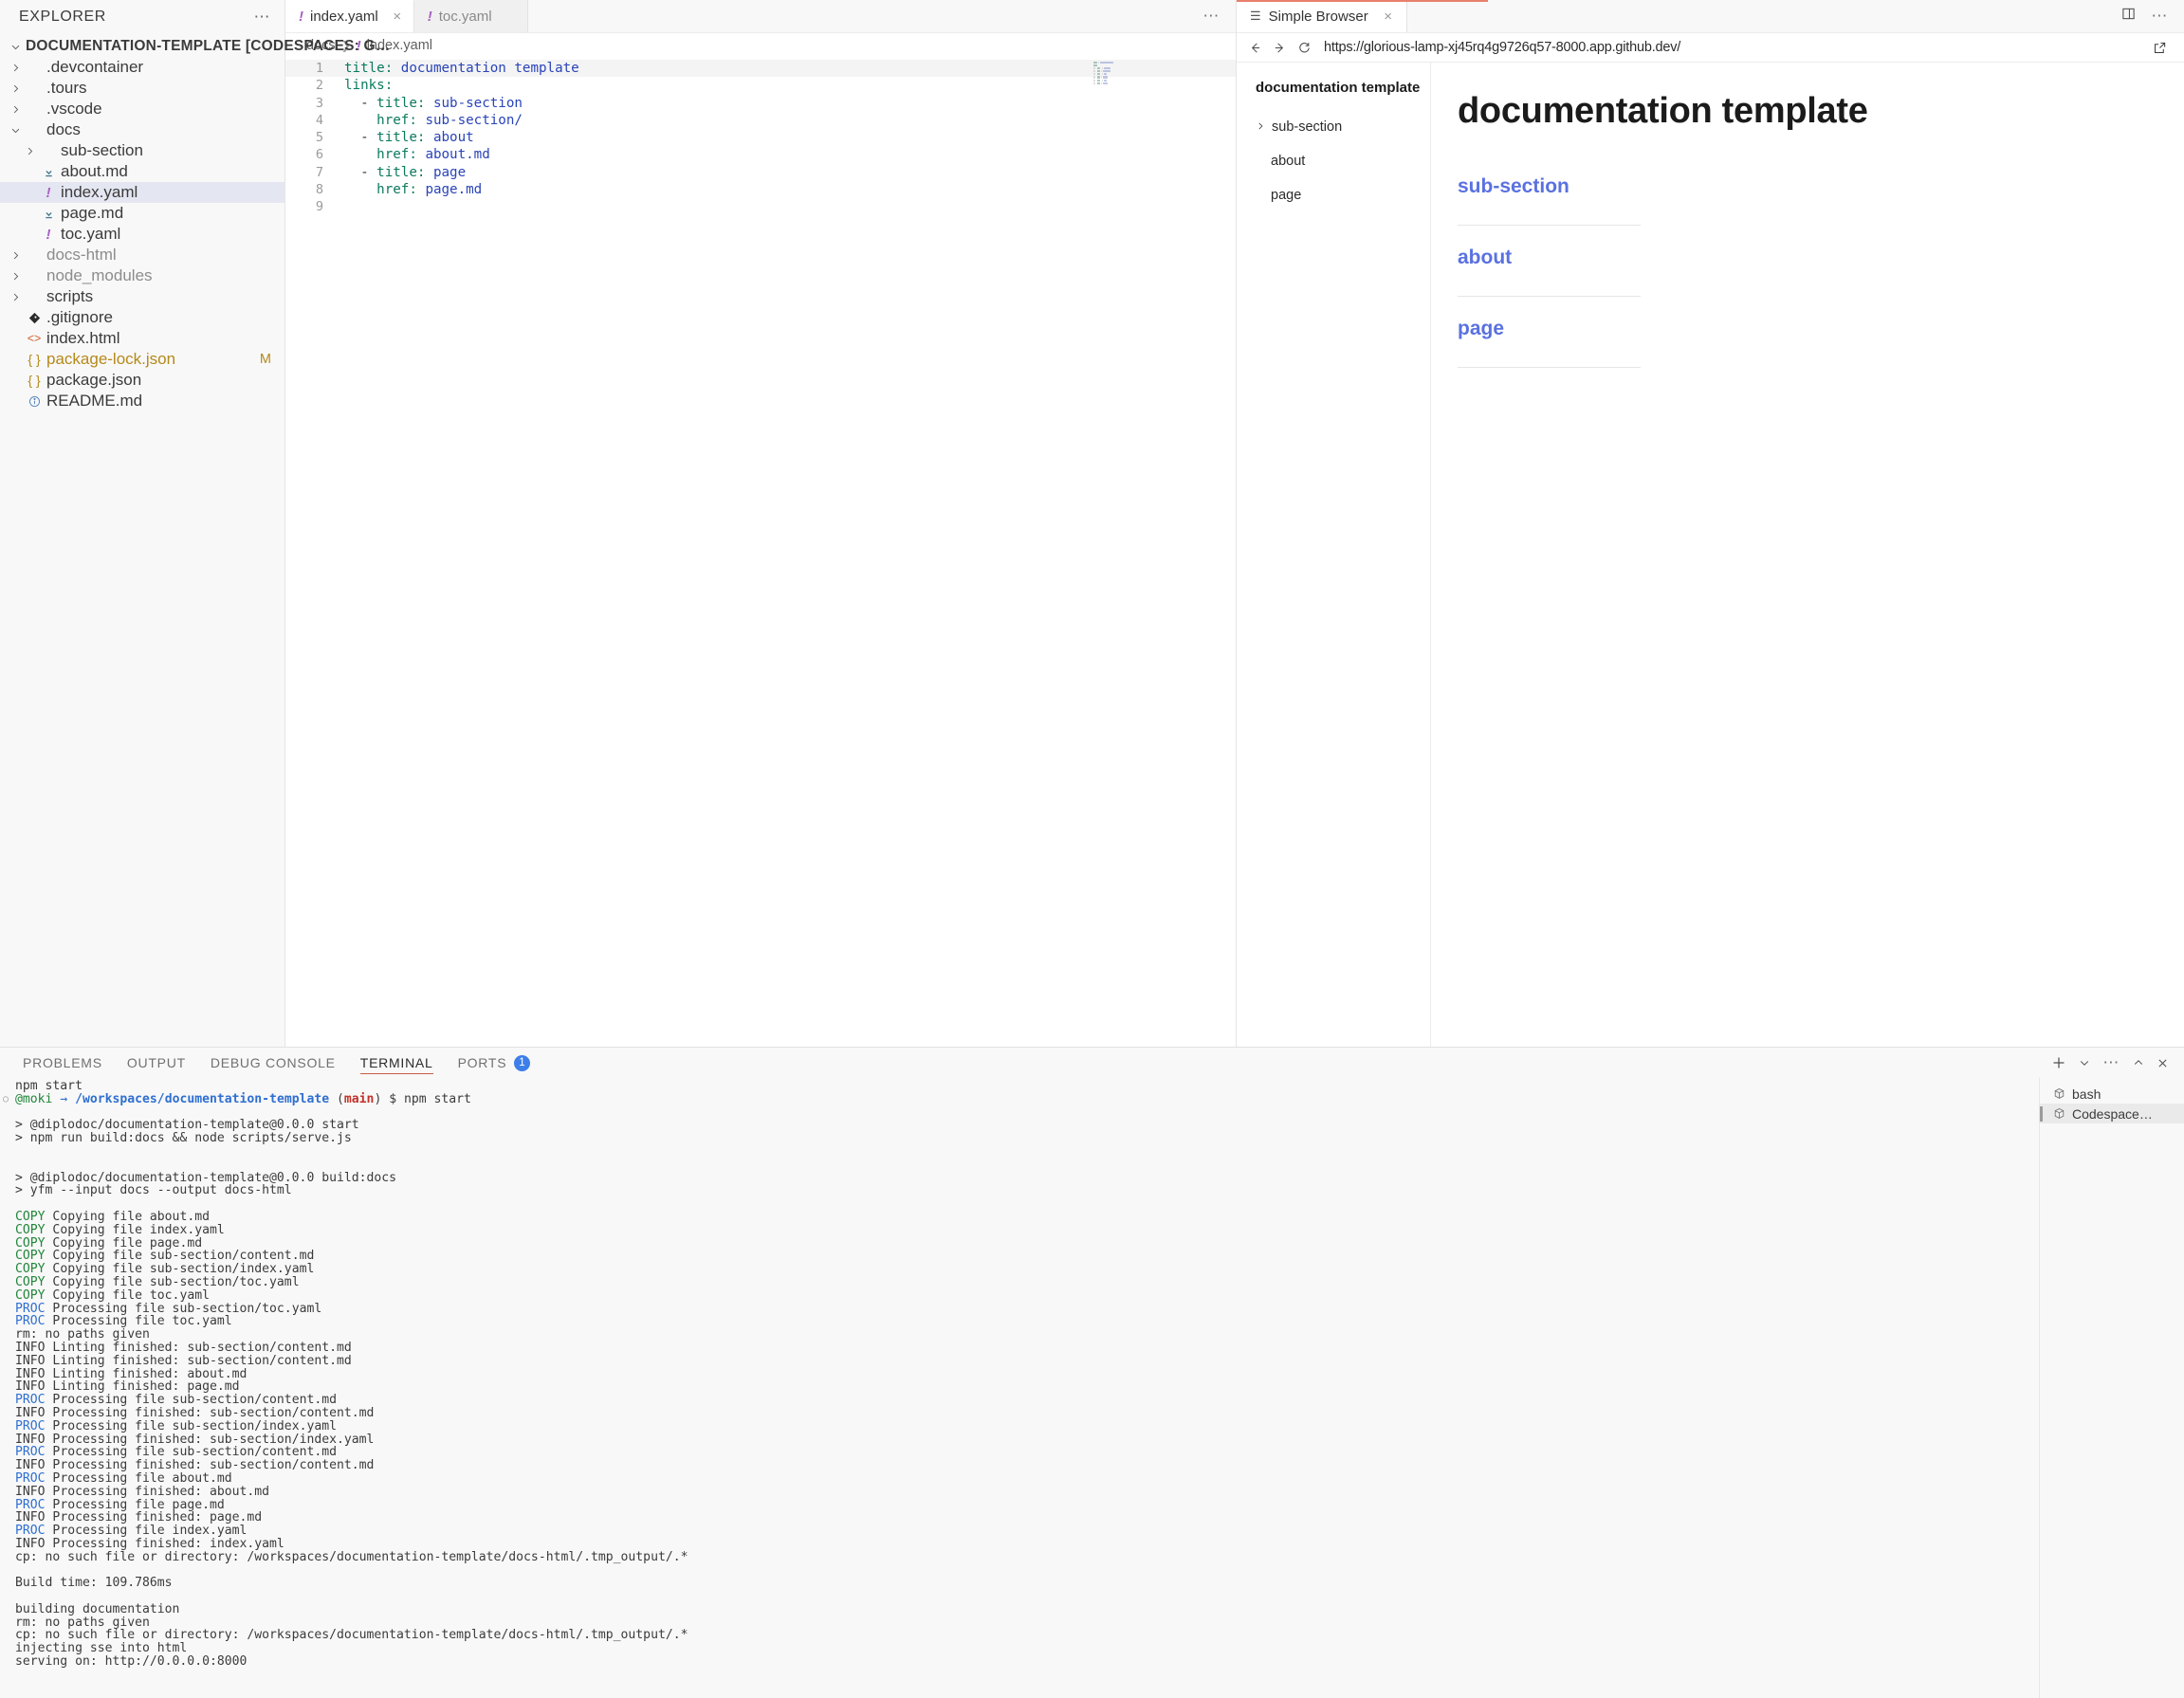 The height and width of the screenshot is (1698, 2184). What do you see at coordinates (142, 67) in the screenshot?
I see `tree-item--devcontainer: .devcontainer` at bounding box center [142, 67].